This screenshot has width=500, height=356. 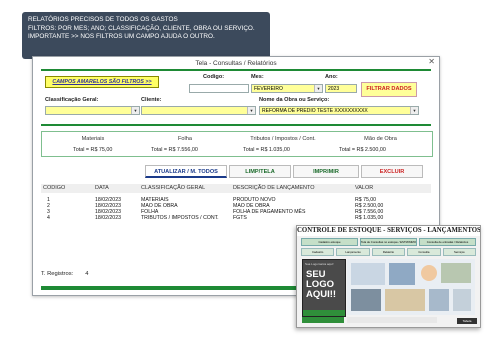 I want to click on logo-placeholder: Sua Logomarca aqui! SEU LOGO AQUI!!, so click(x=324, y=288).